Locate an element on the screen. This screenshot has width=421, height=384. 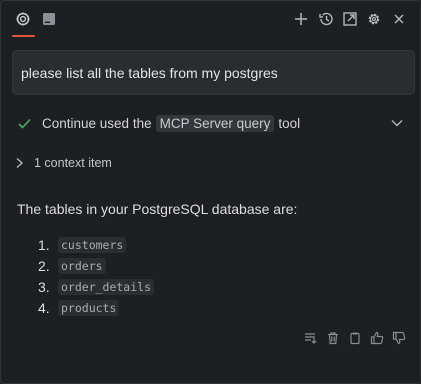
chevron-right-icon is located at coordinates (20, 163).